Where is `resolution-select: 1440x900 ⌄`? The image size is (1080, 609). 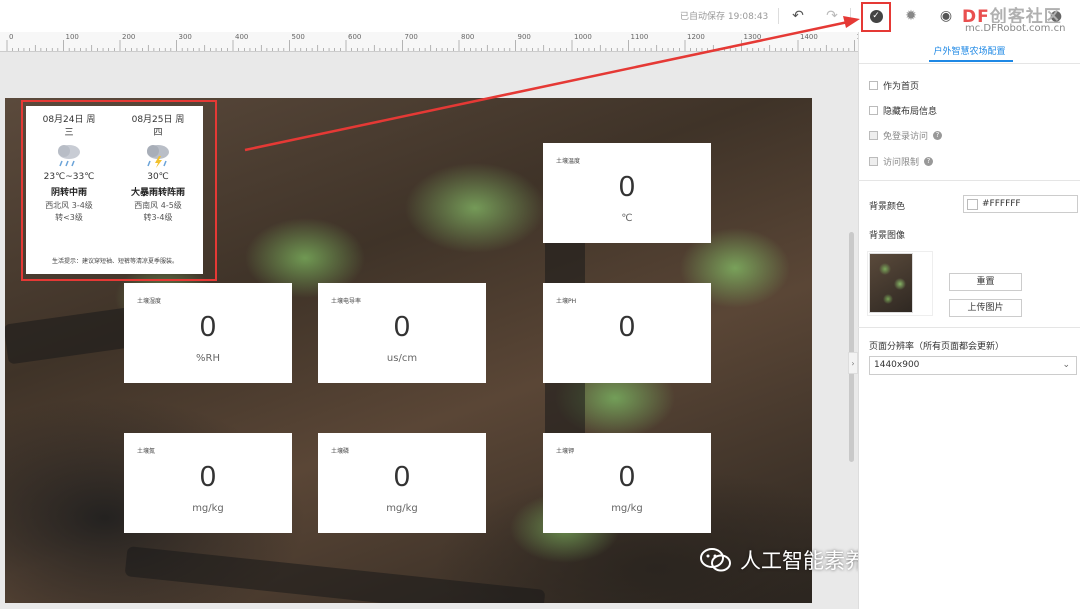 resolution-select: 1440x900 ⌄ is located at coordinates (973, 365).